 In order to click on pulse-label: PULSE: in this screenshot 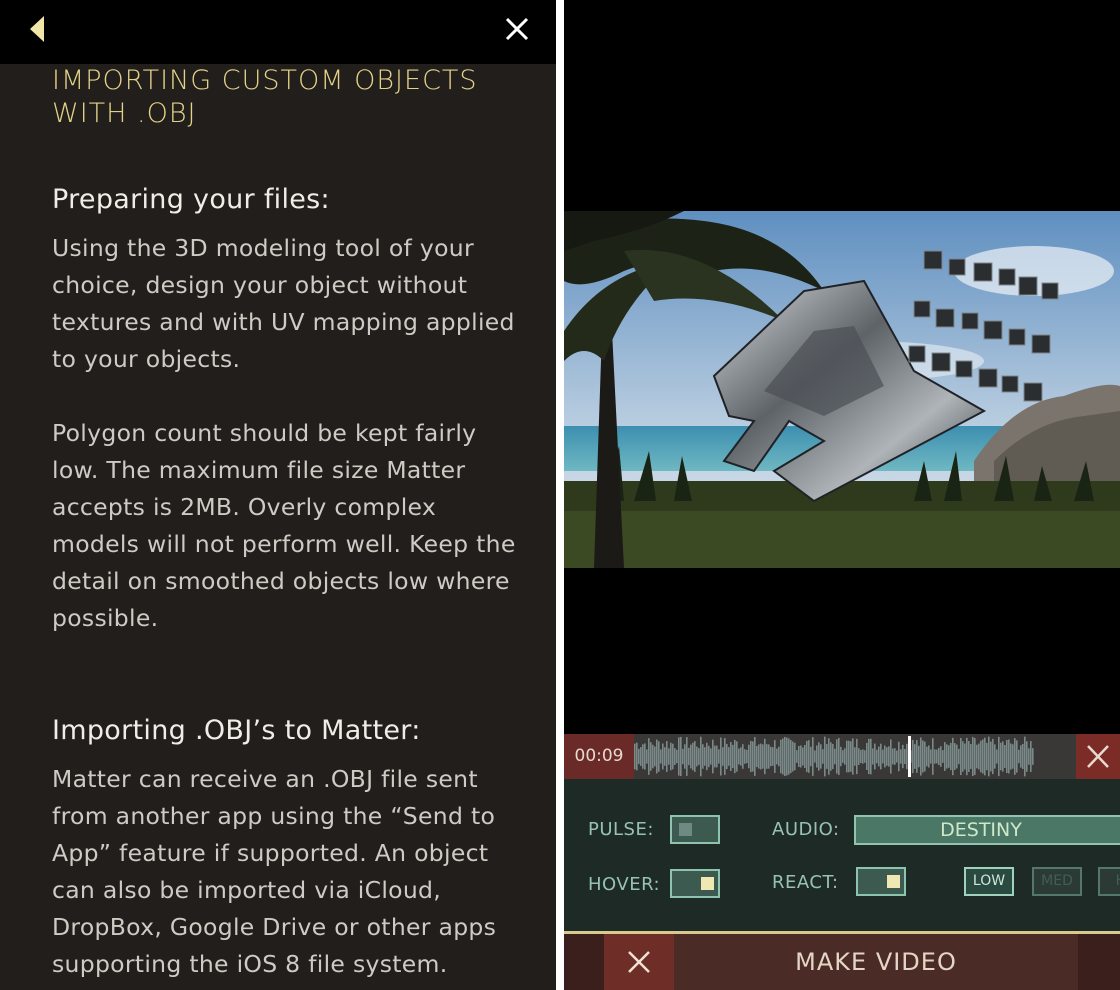, I will do `click(621, 829)`.